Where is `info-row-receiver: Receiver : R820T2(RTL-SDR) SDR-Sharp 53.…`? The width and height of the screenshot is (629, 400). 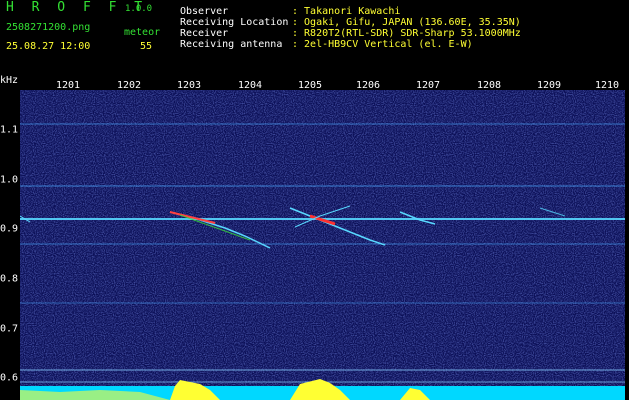
info-row-receiver: Receiver : R820T2(RTL-SDR) SDR-Sharp 53.… is located at coordinates (350, 33).